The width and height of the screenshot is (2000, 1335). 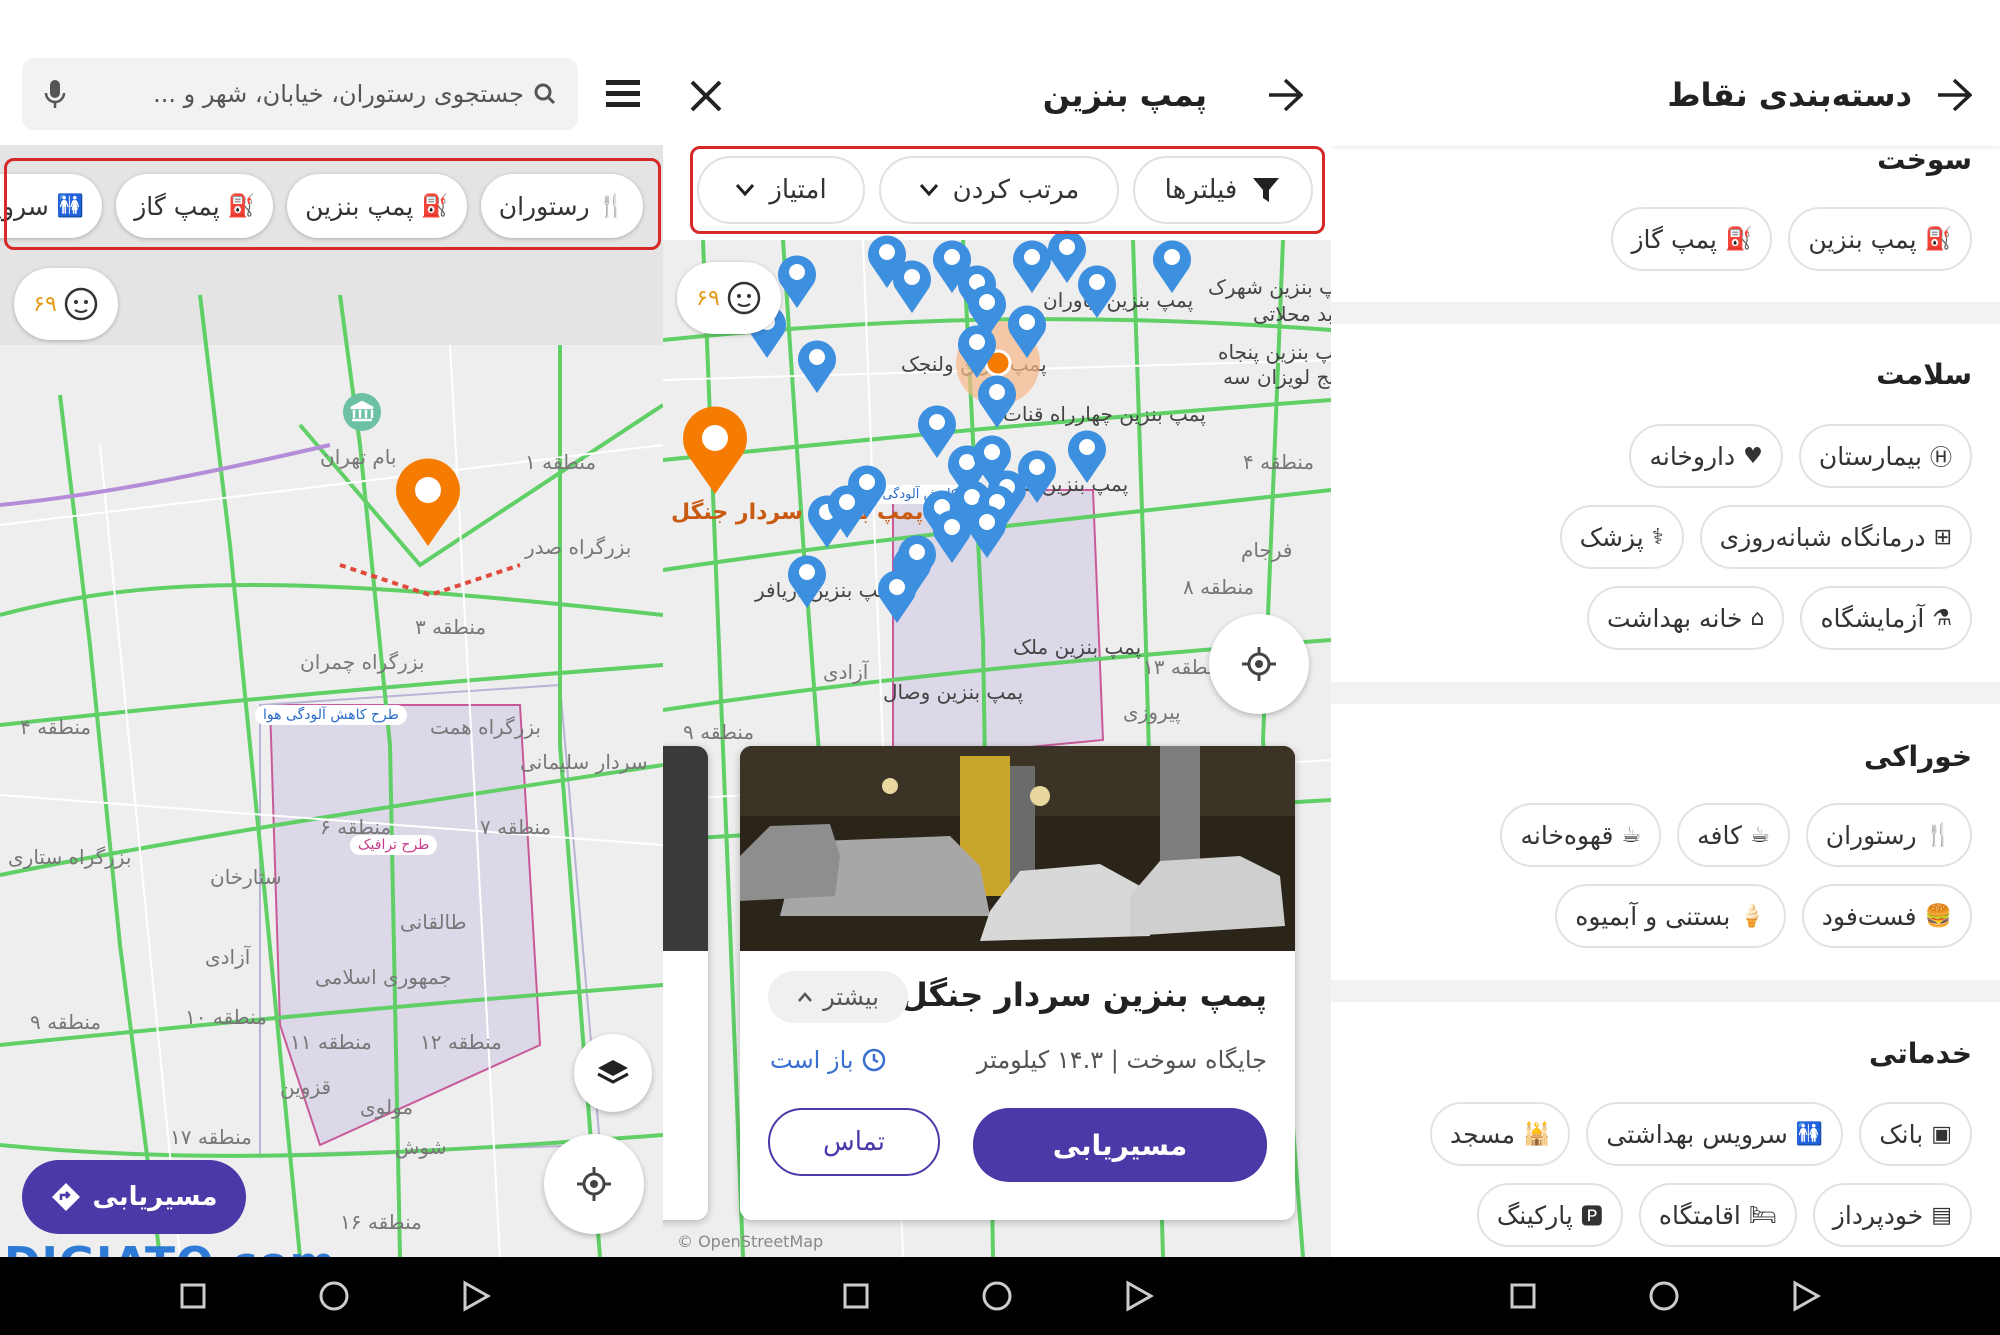 What do you see at coordinates (246, 877) in the screenshot?
I see `map-label: ستارخان` at bounding box center [246, 877].